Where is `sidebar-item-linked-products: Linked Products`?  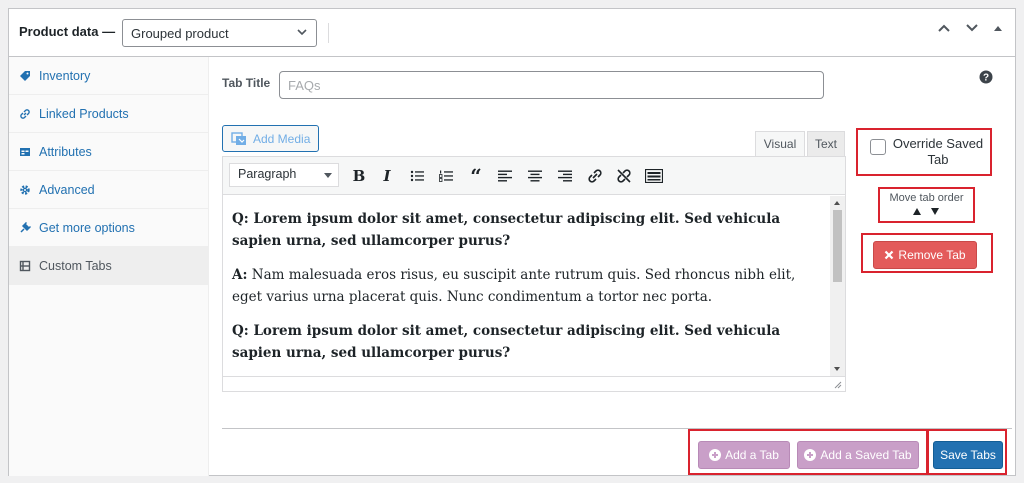
sidebar-item-linked-products: Linked Products is located at coordinates (108, 114).